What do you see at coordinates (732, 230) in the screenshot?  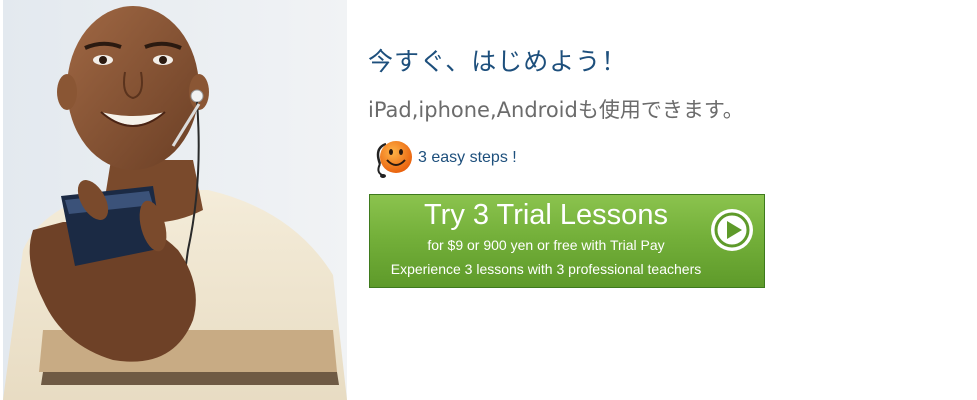 I see `play-arrow-icon` at bounding box center [732, 230].